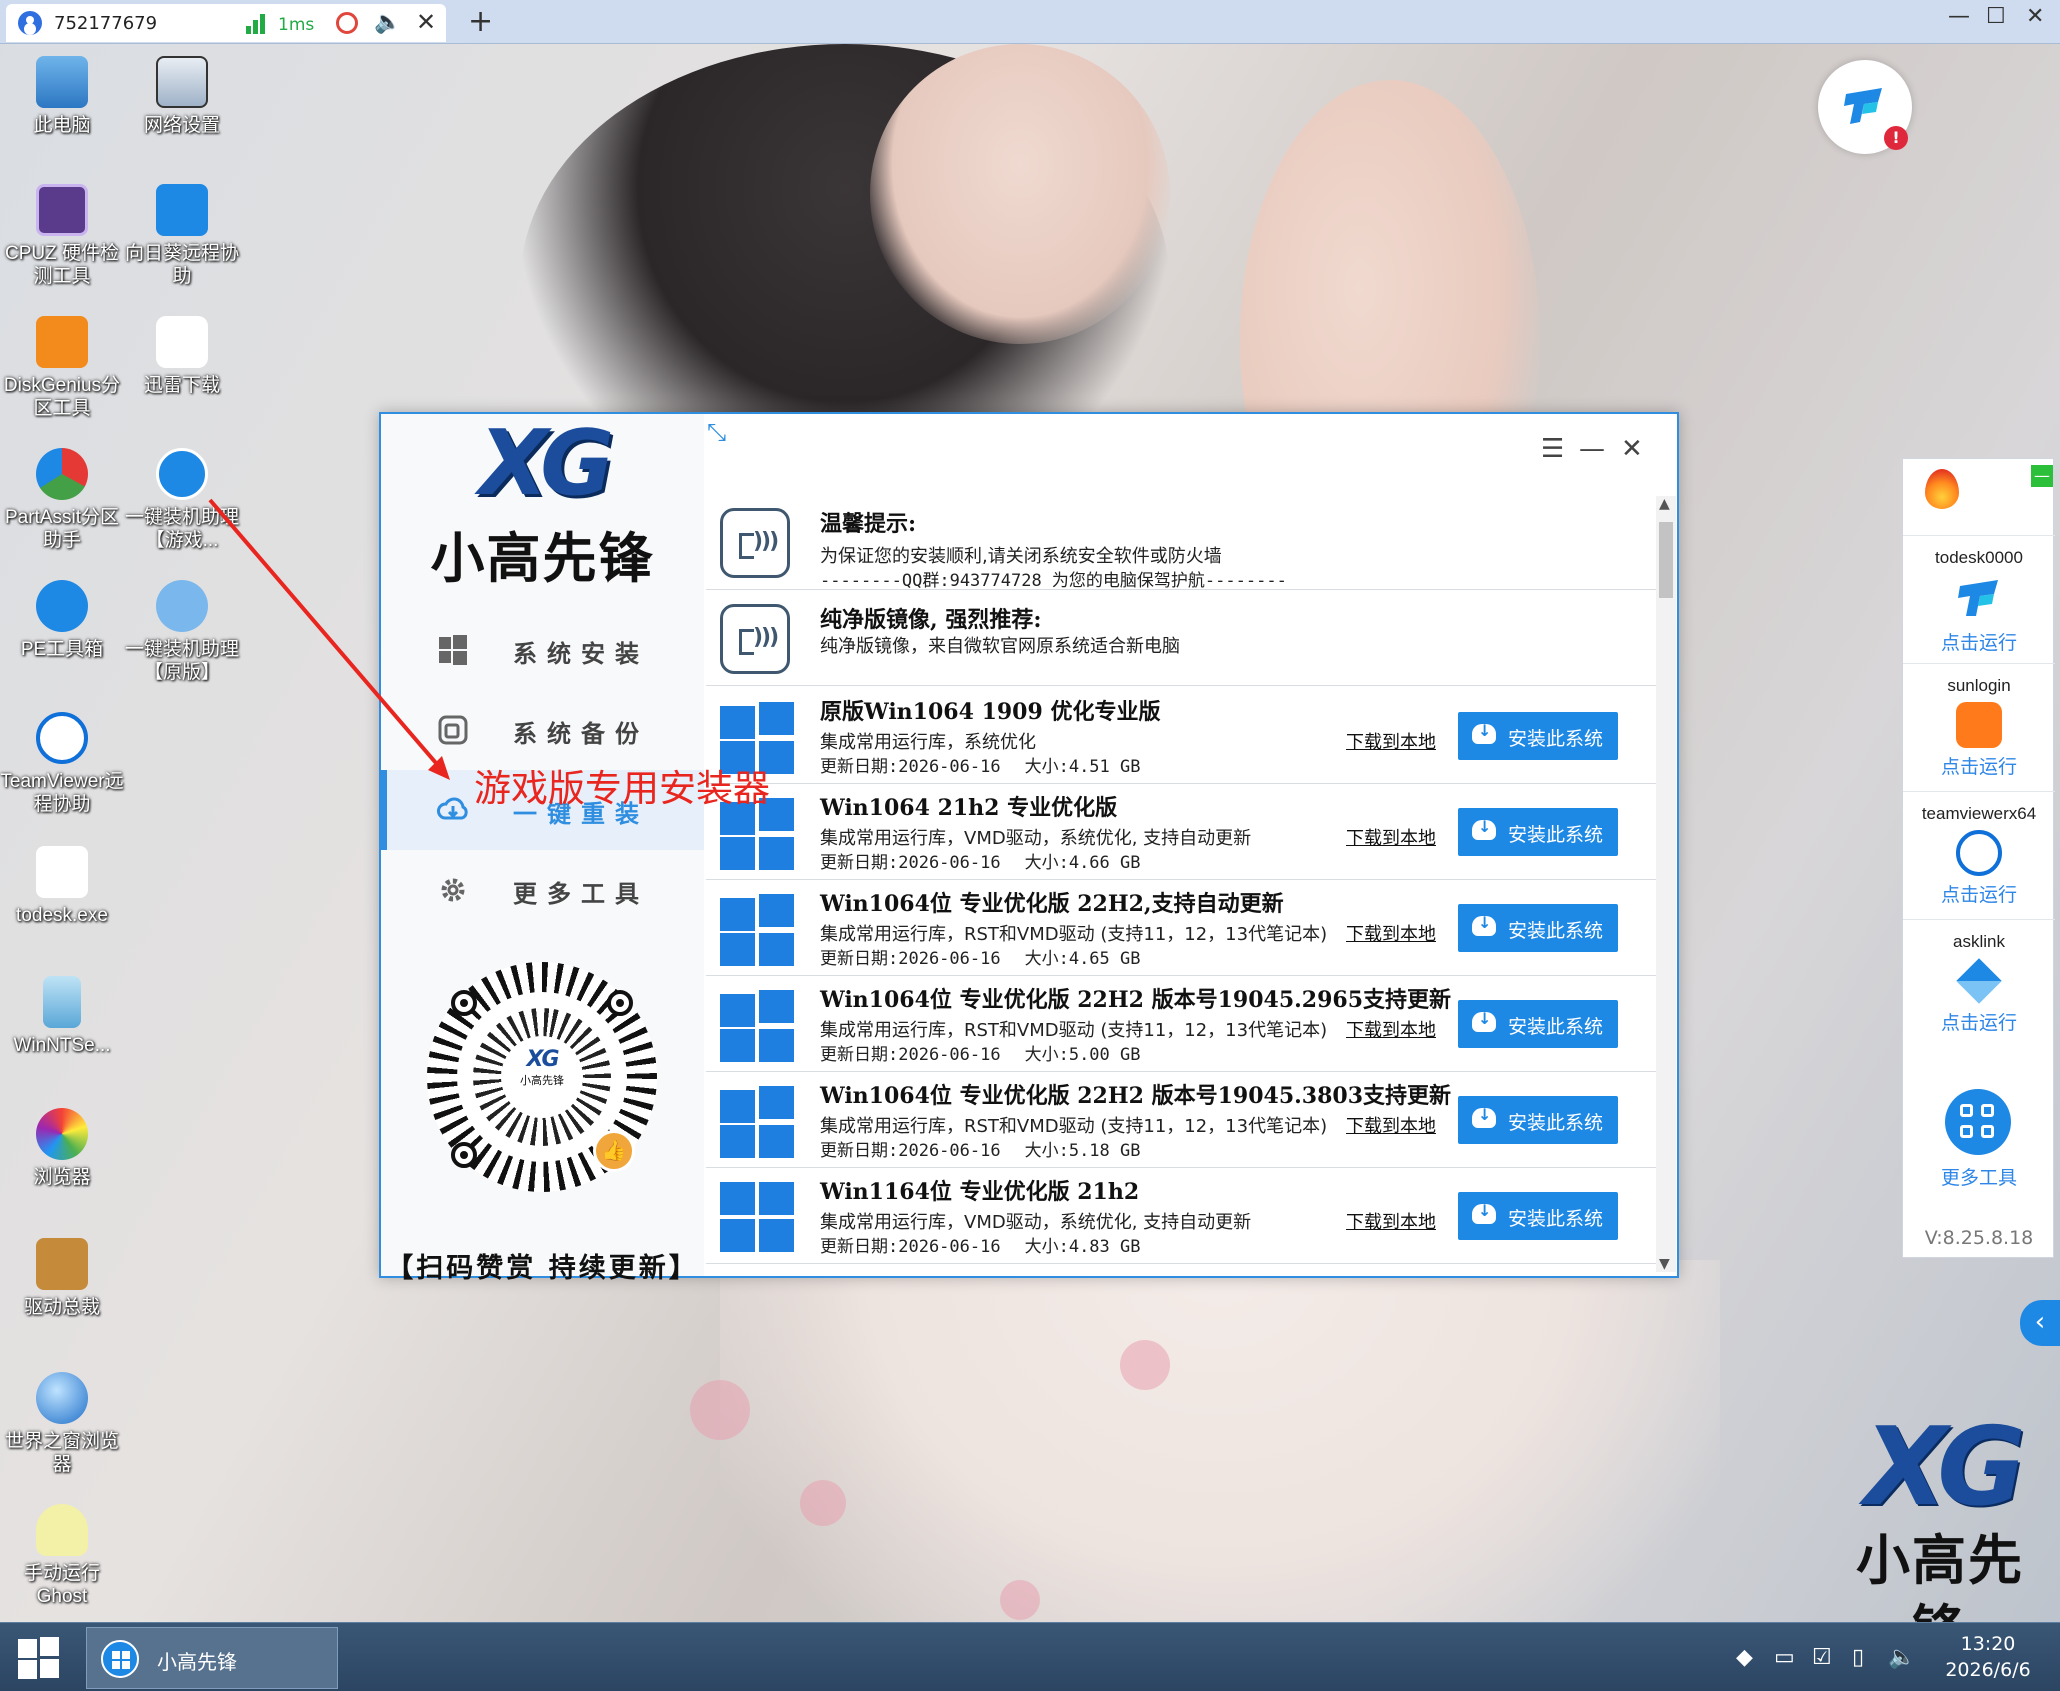 The image size is (2060, 1691). I want to click on shrink-arrows-icon: ⤡, so click(716, 432).